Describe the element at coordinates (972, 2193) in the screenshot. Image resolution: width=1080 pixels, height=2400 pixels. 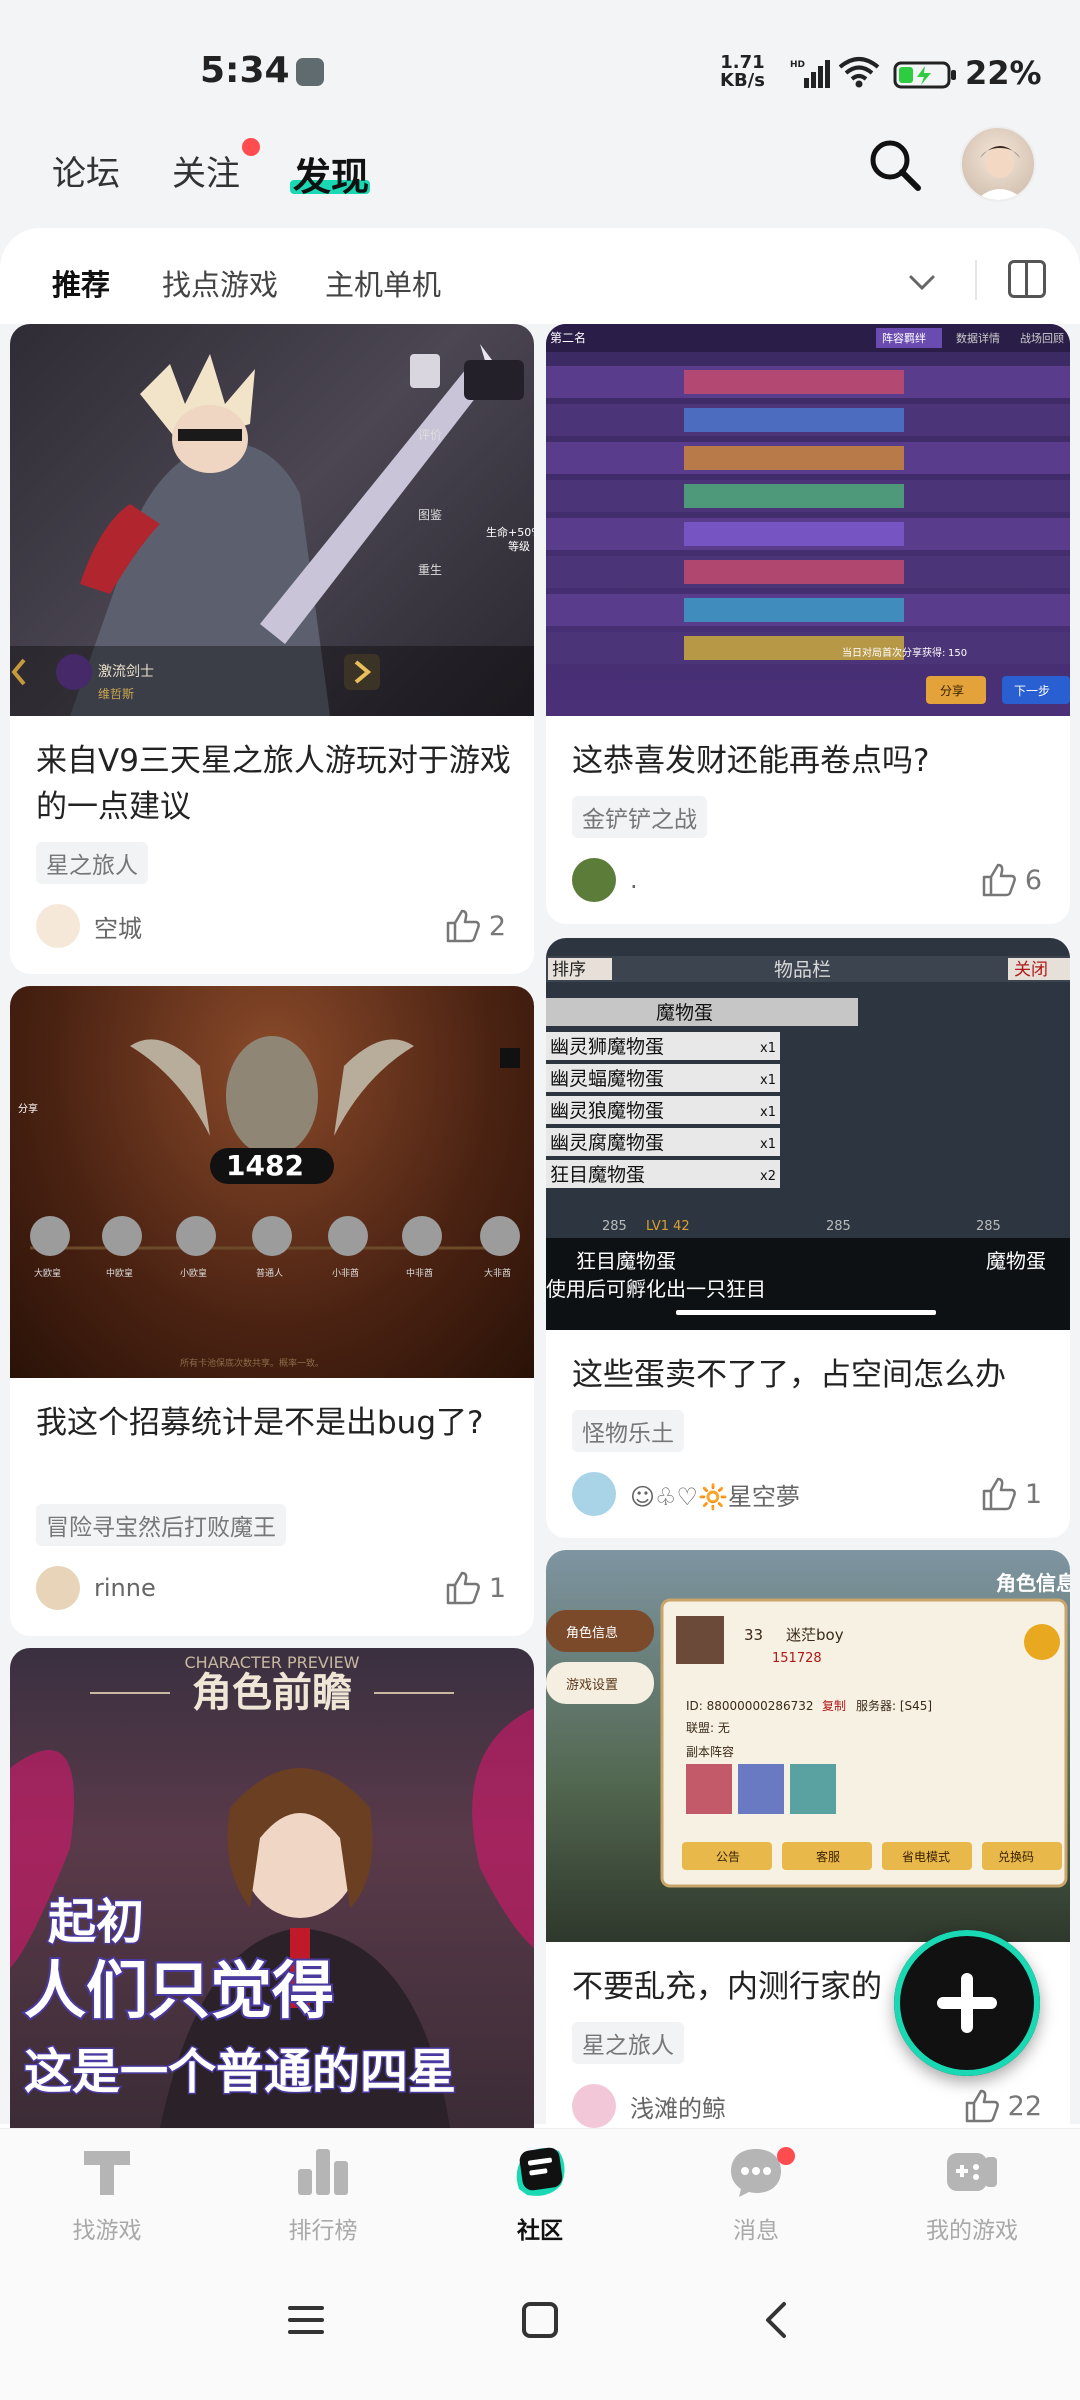
I see `nav-my-games: 我的游戏` at that location.